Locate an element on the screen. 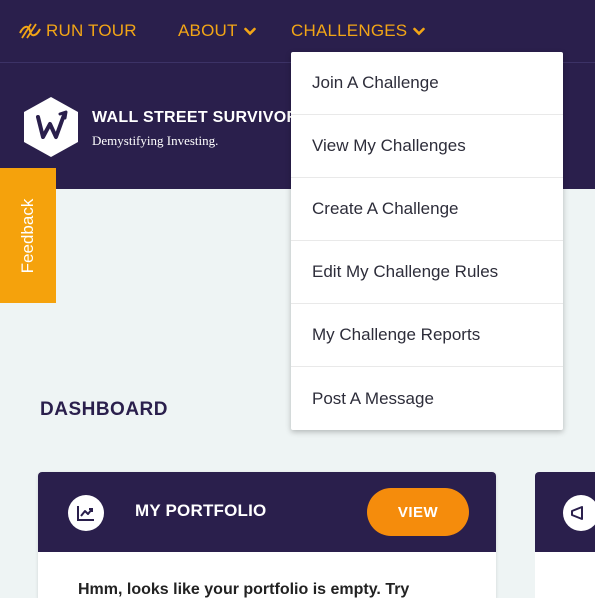 Image resolution: width=595 pixels, height=598 pixels. about-label: ABOUT is located at coordinates (208, 30).